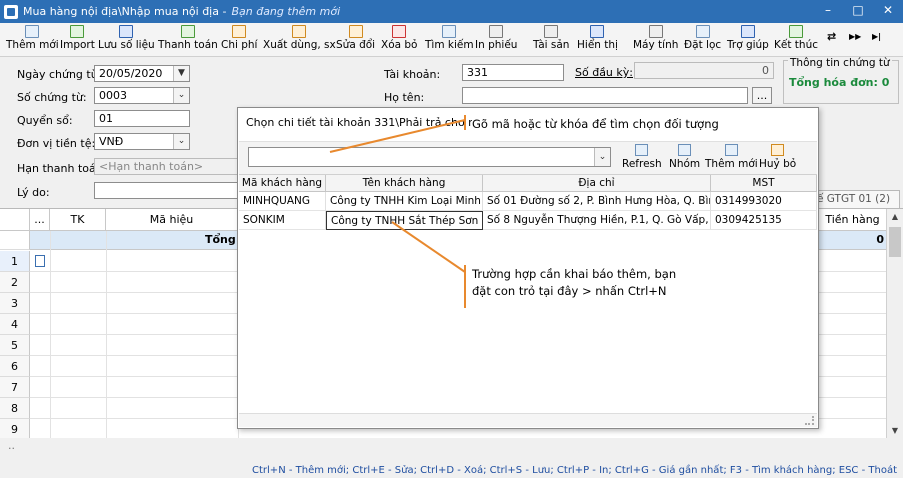 The width and height of the screenshot is (903, 478). I want to click on print-button: In phiếu, so click(496, 40).